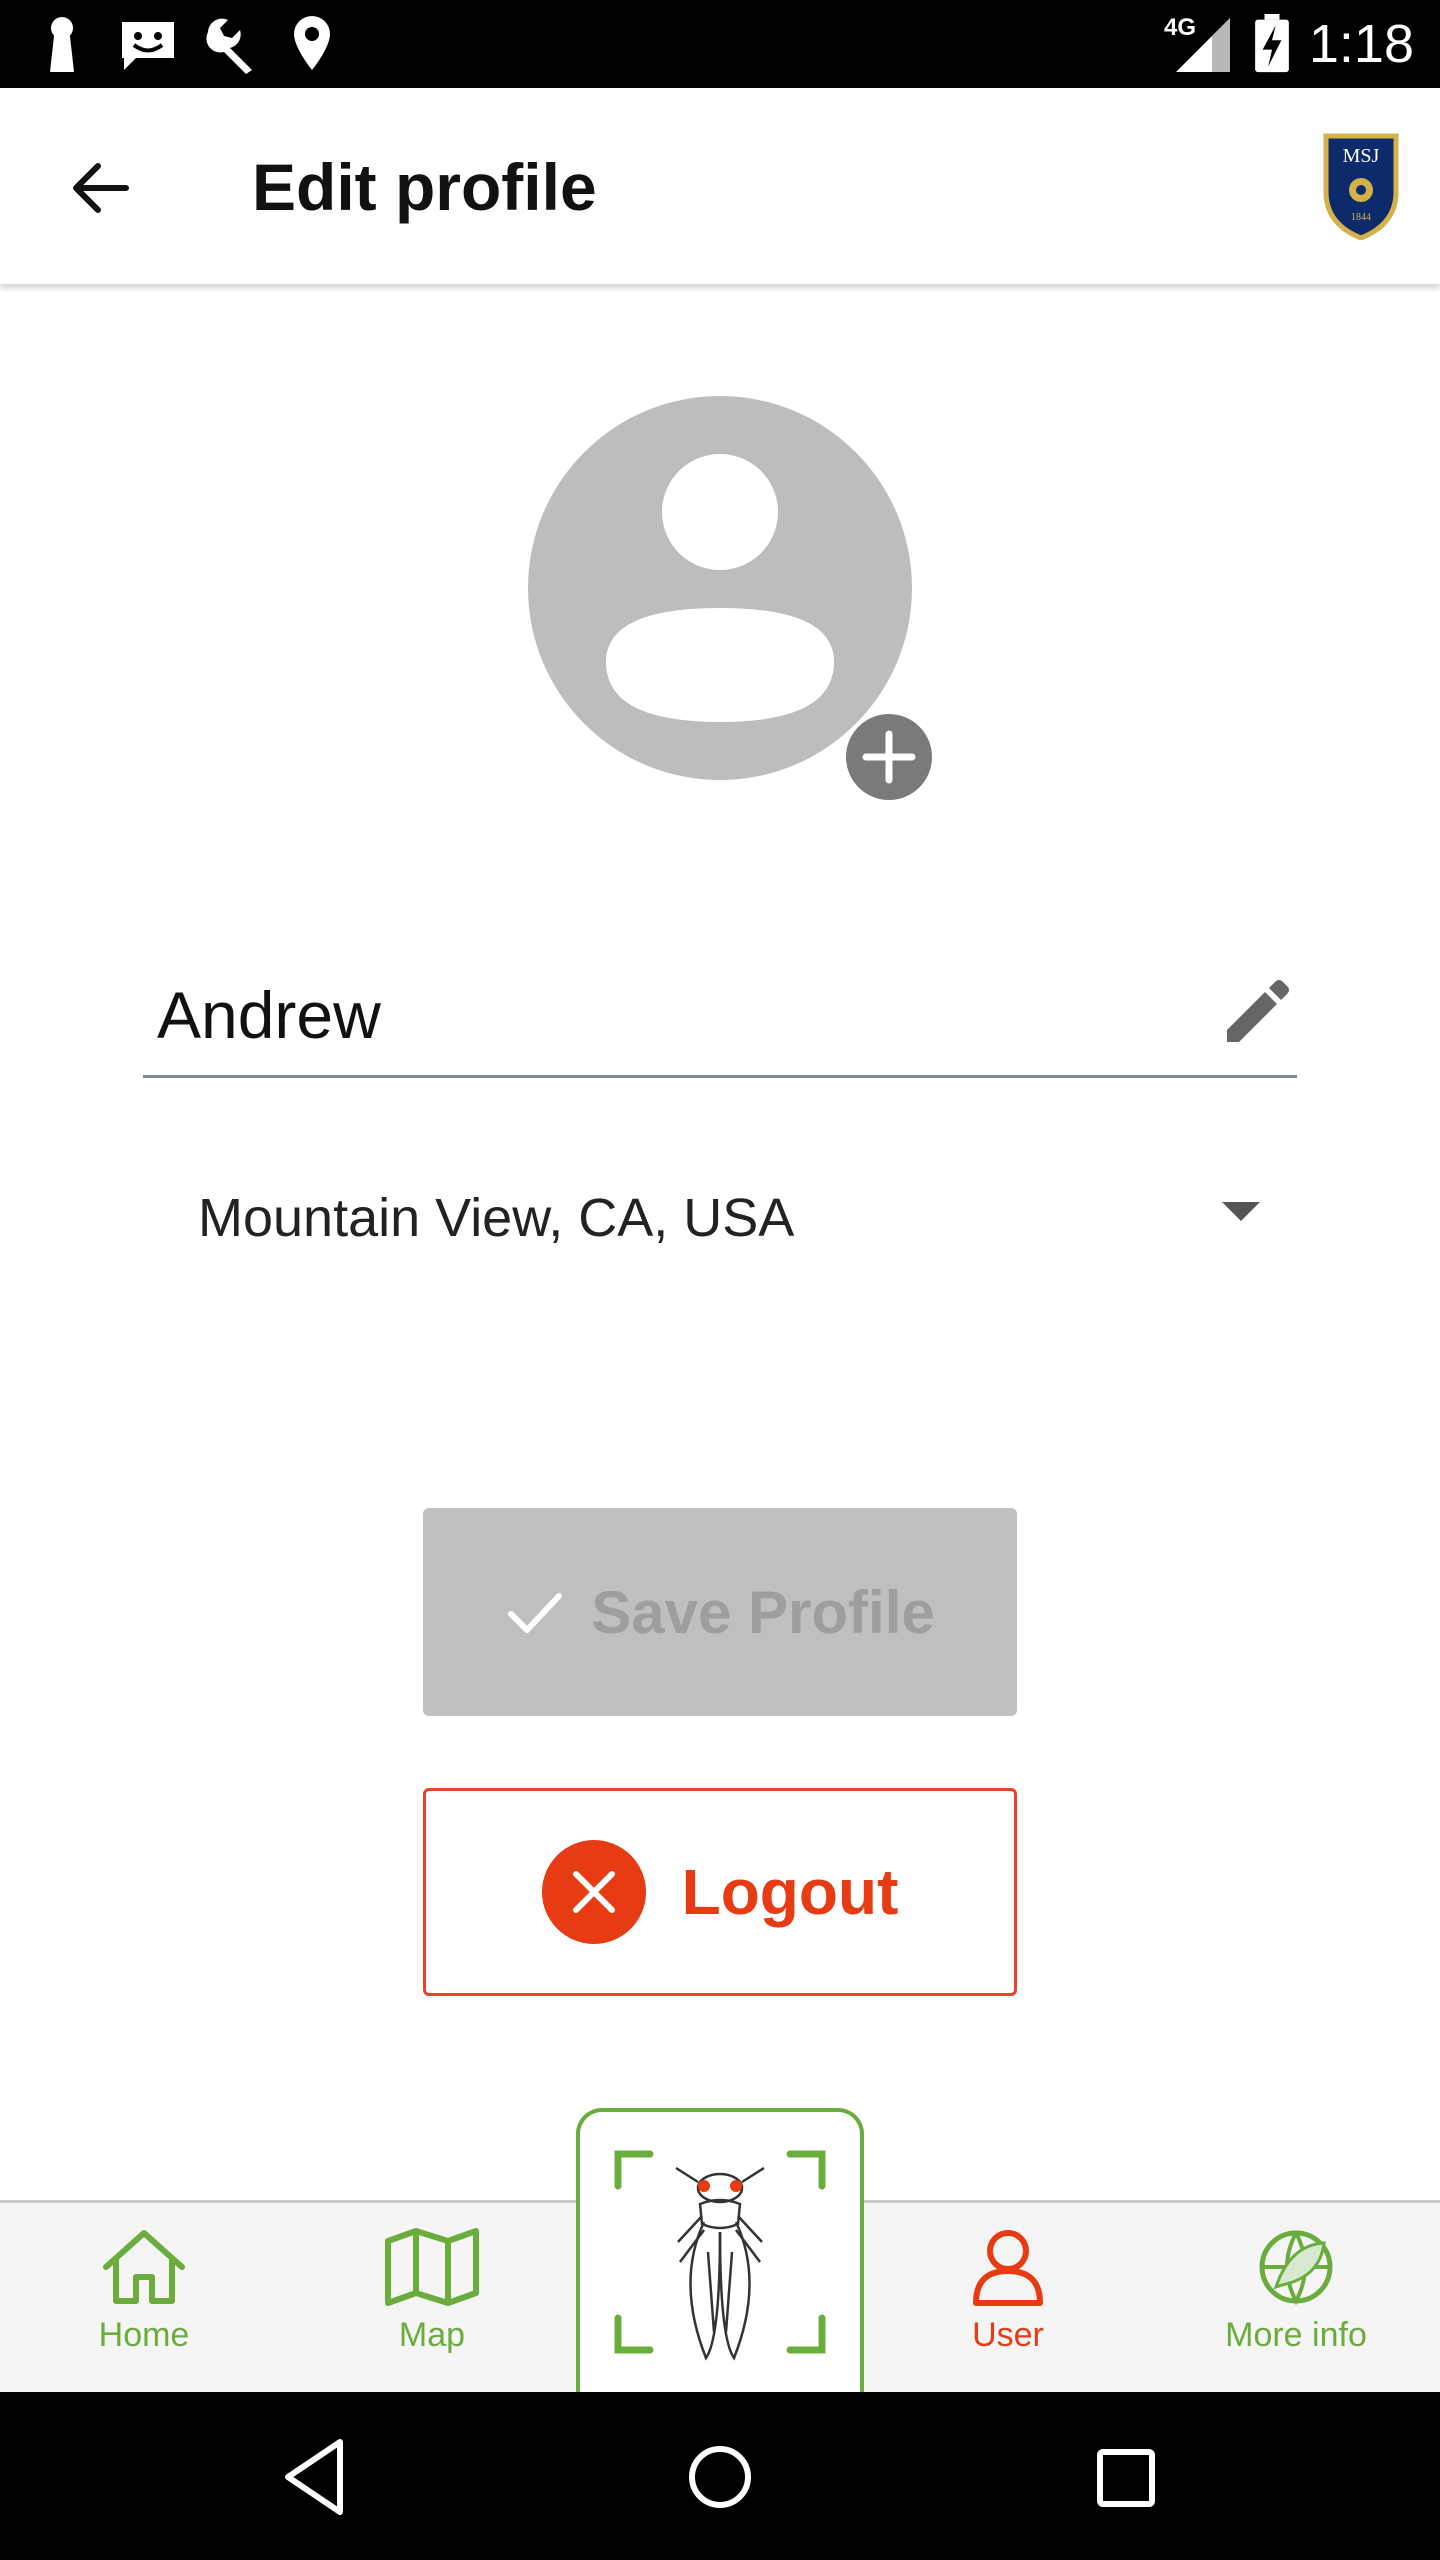 The width and height of the screenshot is (1440, 2560). Describe the element at coordinates (1361, 44) in the screenshot. I see `clock: 1:18` at that location.